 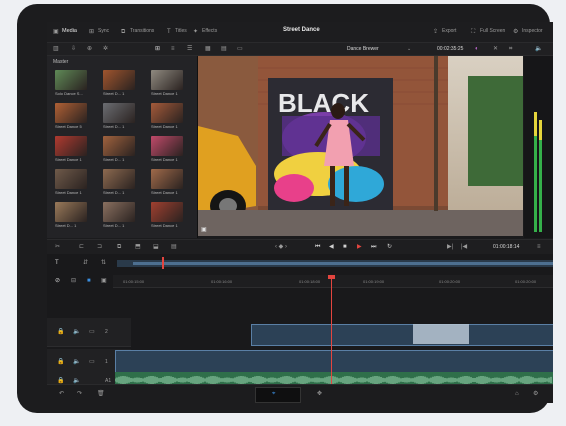 I want to click on selection-tool-icon: ⇅, so click(x=103, y=263).